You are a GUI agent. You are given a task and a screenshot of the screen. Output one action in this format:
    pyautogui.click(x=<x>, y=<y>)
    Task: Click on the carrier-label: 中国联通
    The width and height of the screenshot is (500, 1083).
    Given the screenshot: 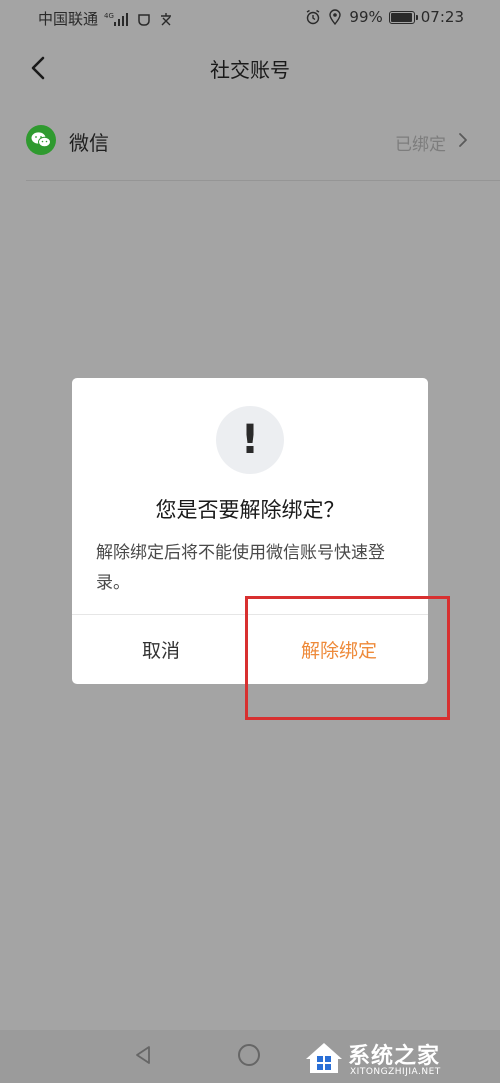 What is the action you would take?
    pyautogui.click(x=68, y=19)
    